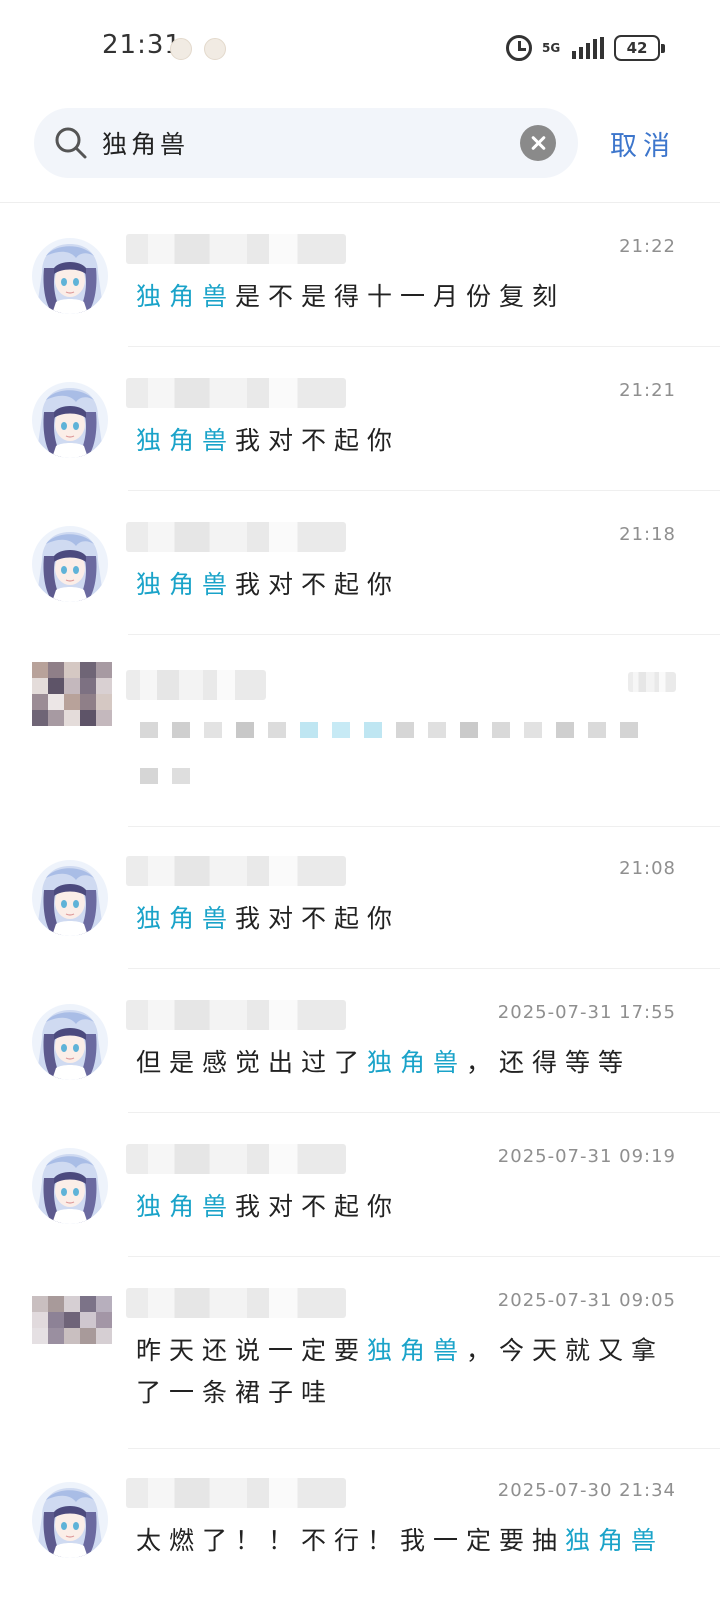  What do you see at coordinates (252, 1062) in the screenshot?
I see `message-text-before: 但是感觉出过了` at bounding box center [252, 1062].